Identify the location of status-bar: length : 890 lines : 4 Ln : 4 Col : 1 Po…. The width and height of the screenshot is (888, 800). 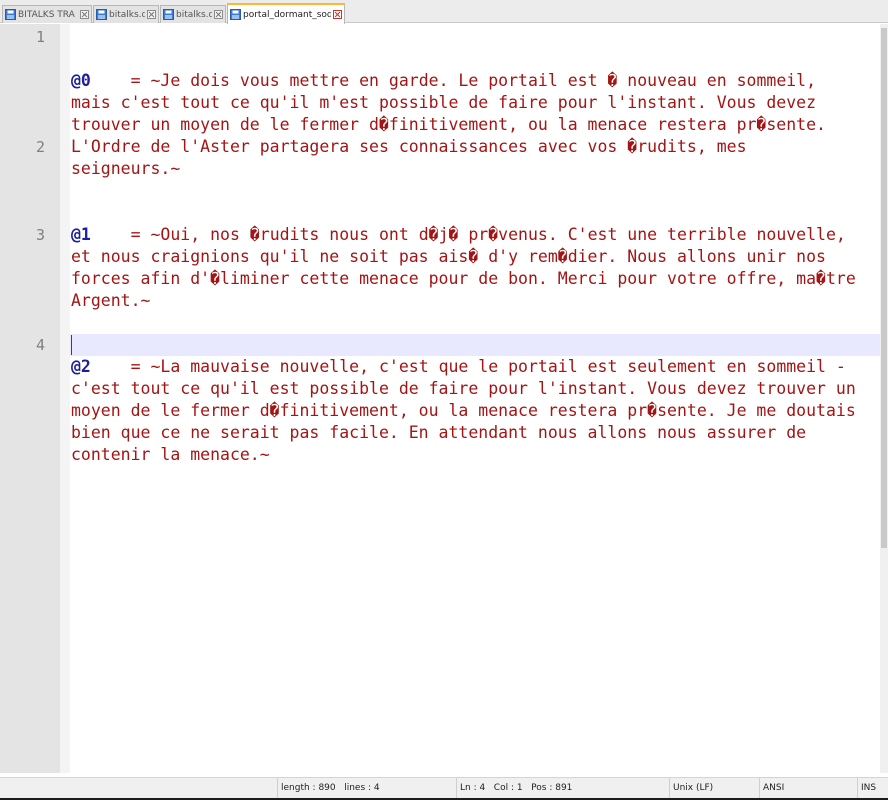
(444, 787).